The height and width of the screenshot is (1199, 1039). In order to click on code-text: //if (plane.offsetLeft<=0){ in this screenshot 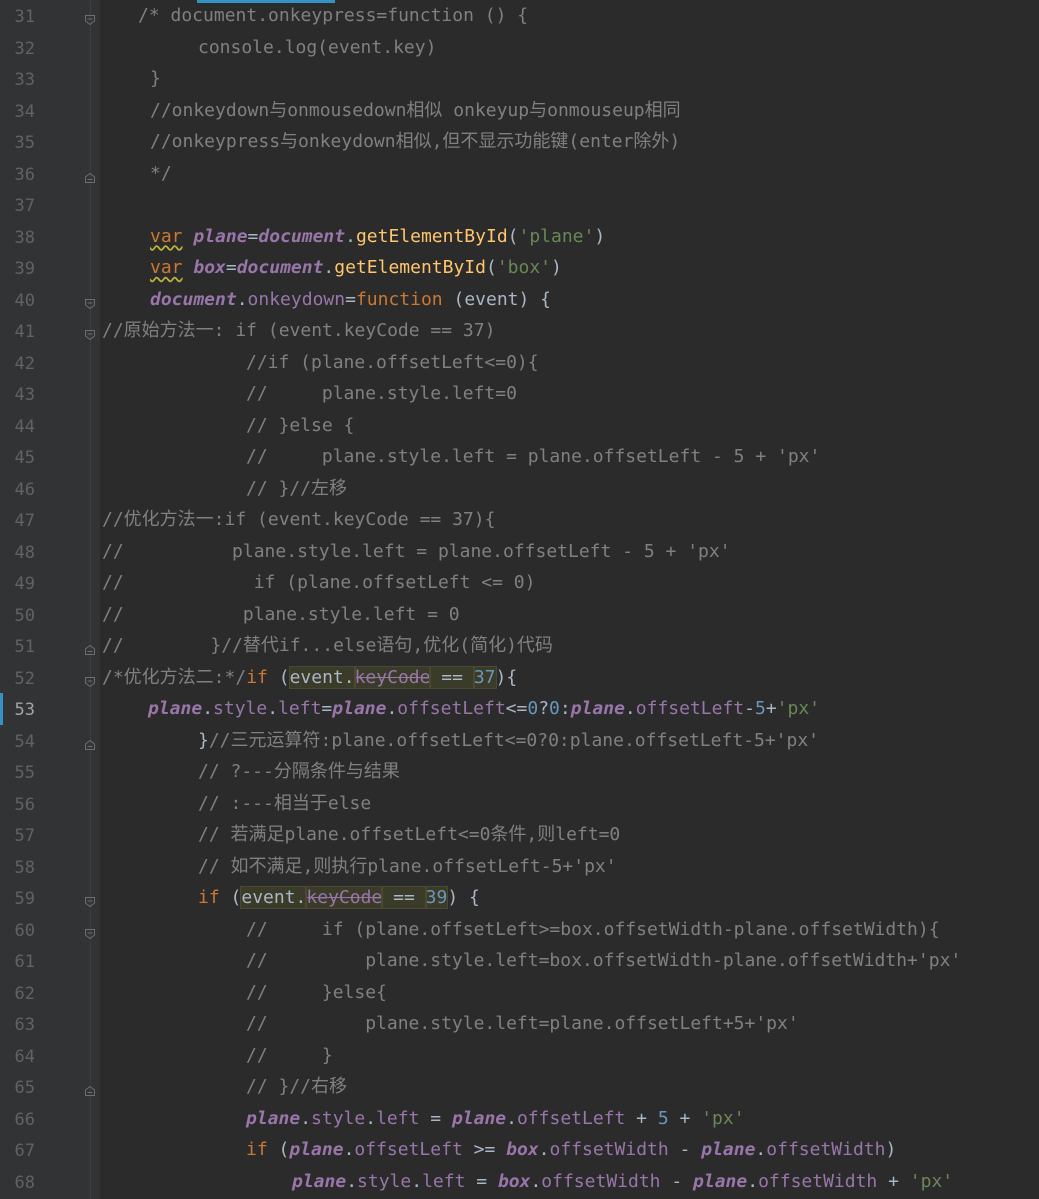, I will do `click(642, 363)`.